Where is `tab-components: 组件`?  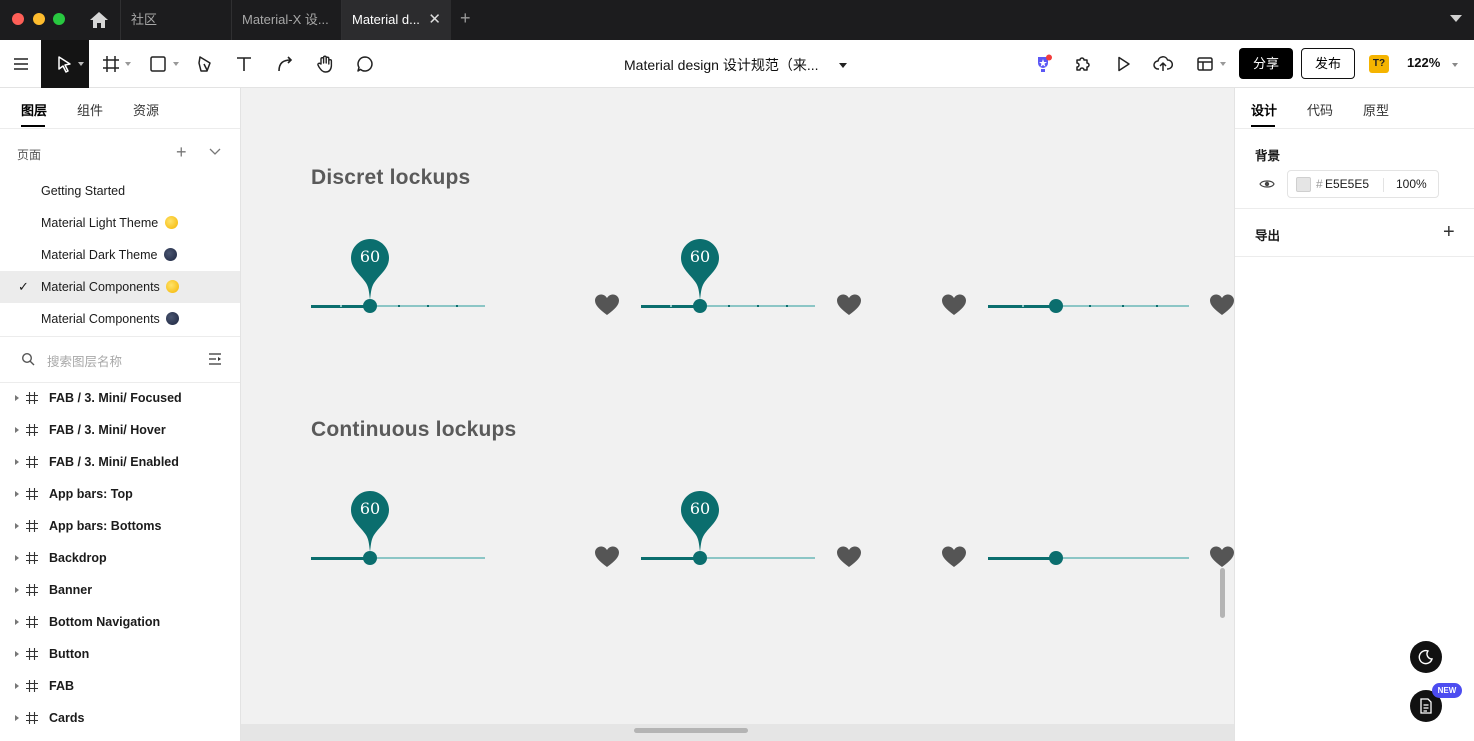
tab-components: 组件 is located at coordinates (90, 109).